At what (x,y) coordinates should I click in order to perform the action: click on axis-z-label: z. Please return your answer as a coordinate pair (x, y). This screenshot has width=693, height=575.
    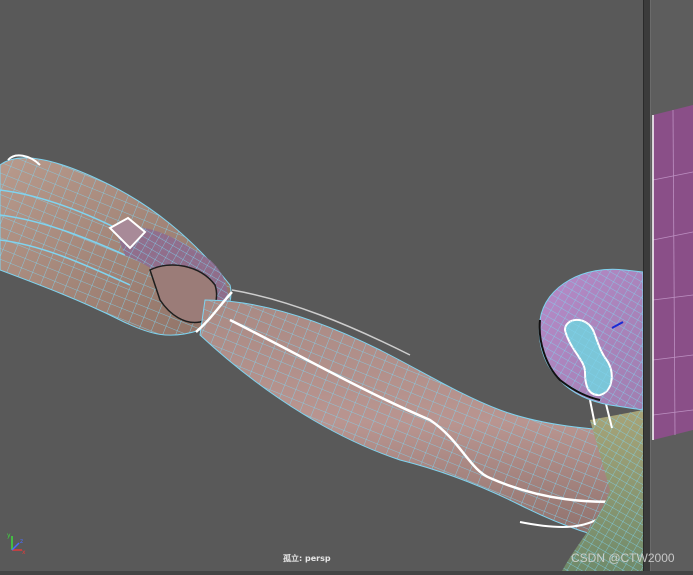
    Looking at the image, I should click on (21, 541).